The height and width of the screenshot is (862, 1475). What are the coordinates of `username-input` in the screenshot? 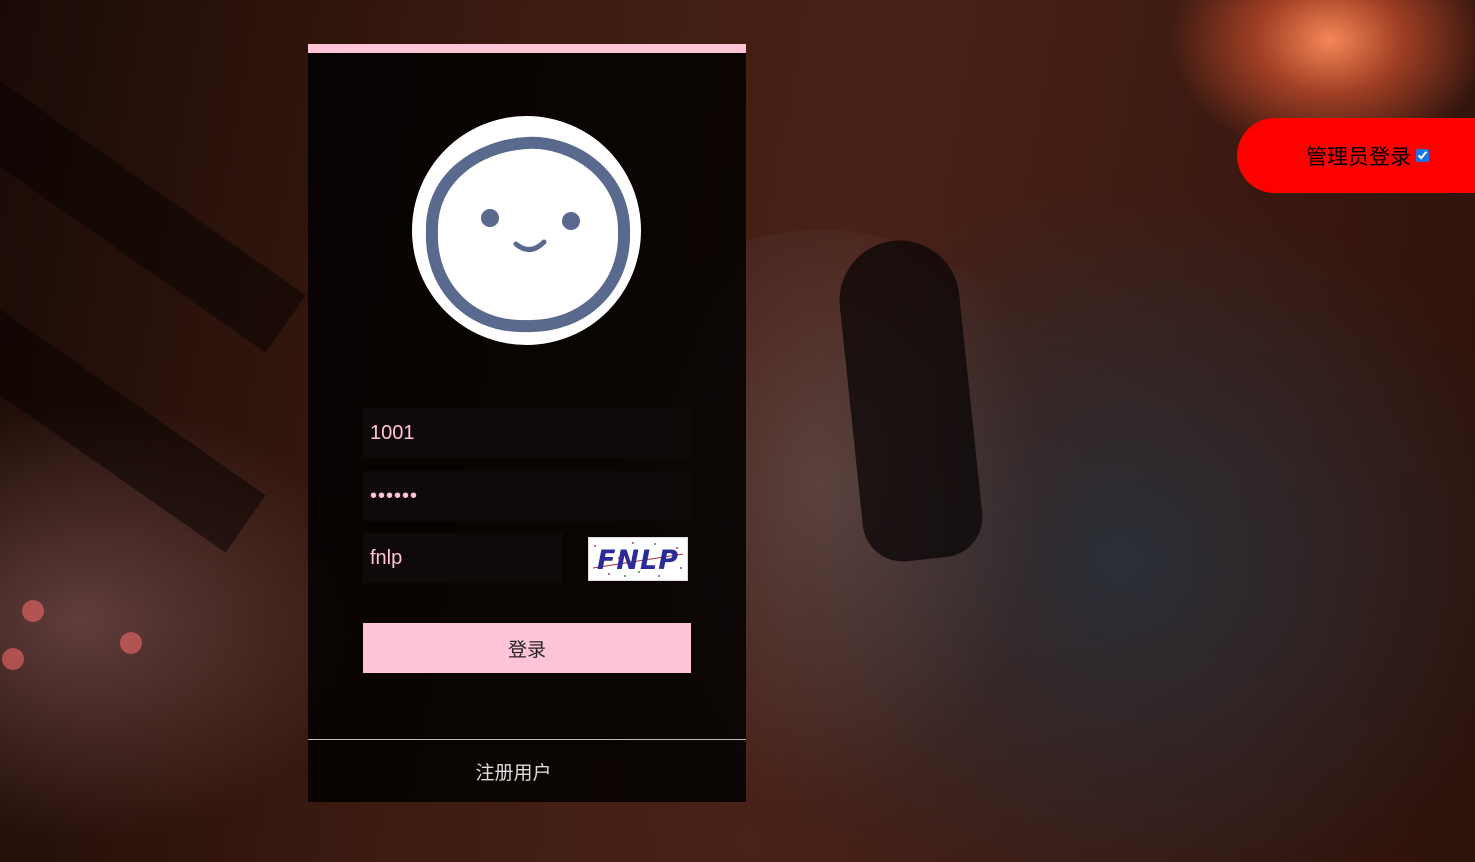 It's located at (527, 433).